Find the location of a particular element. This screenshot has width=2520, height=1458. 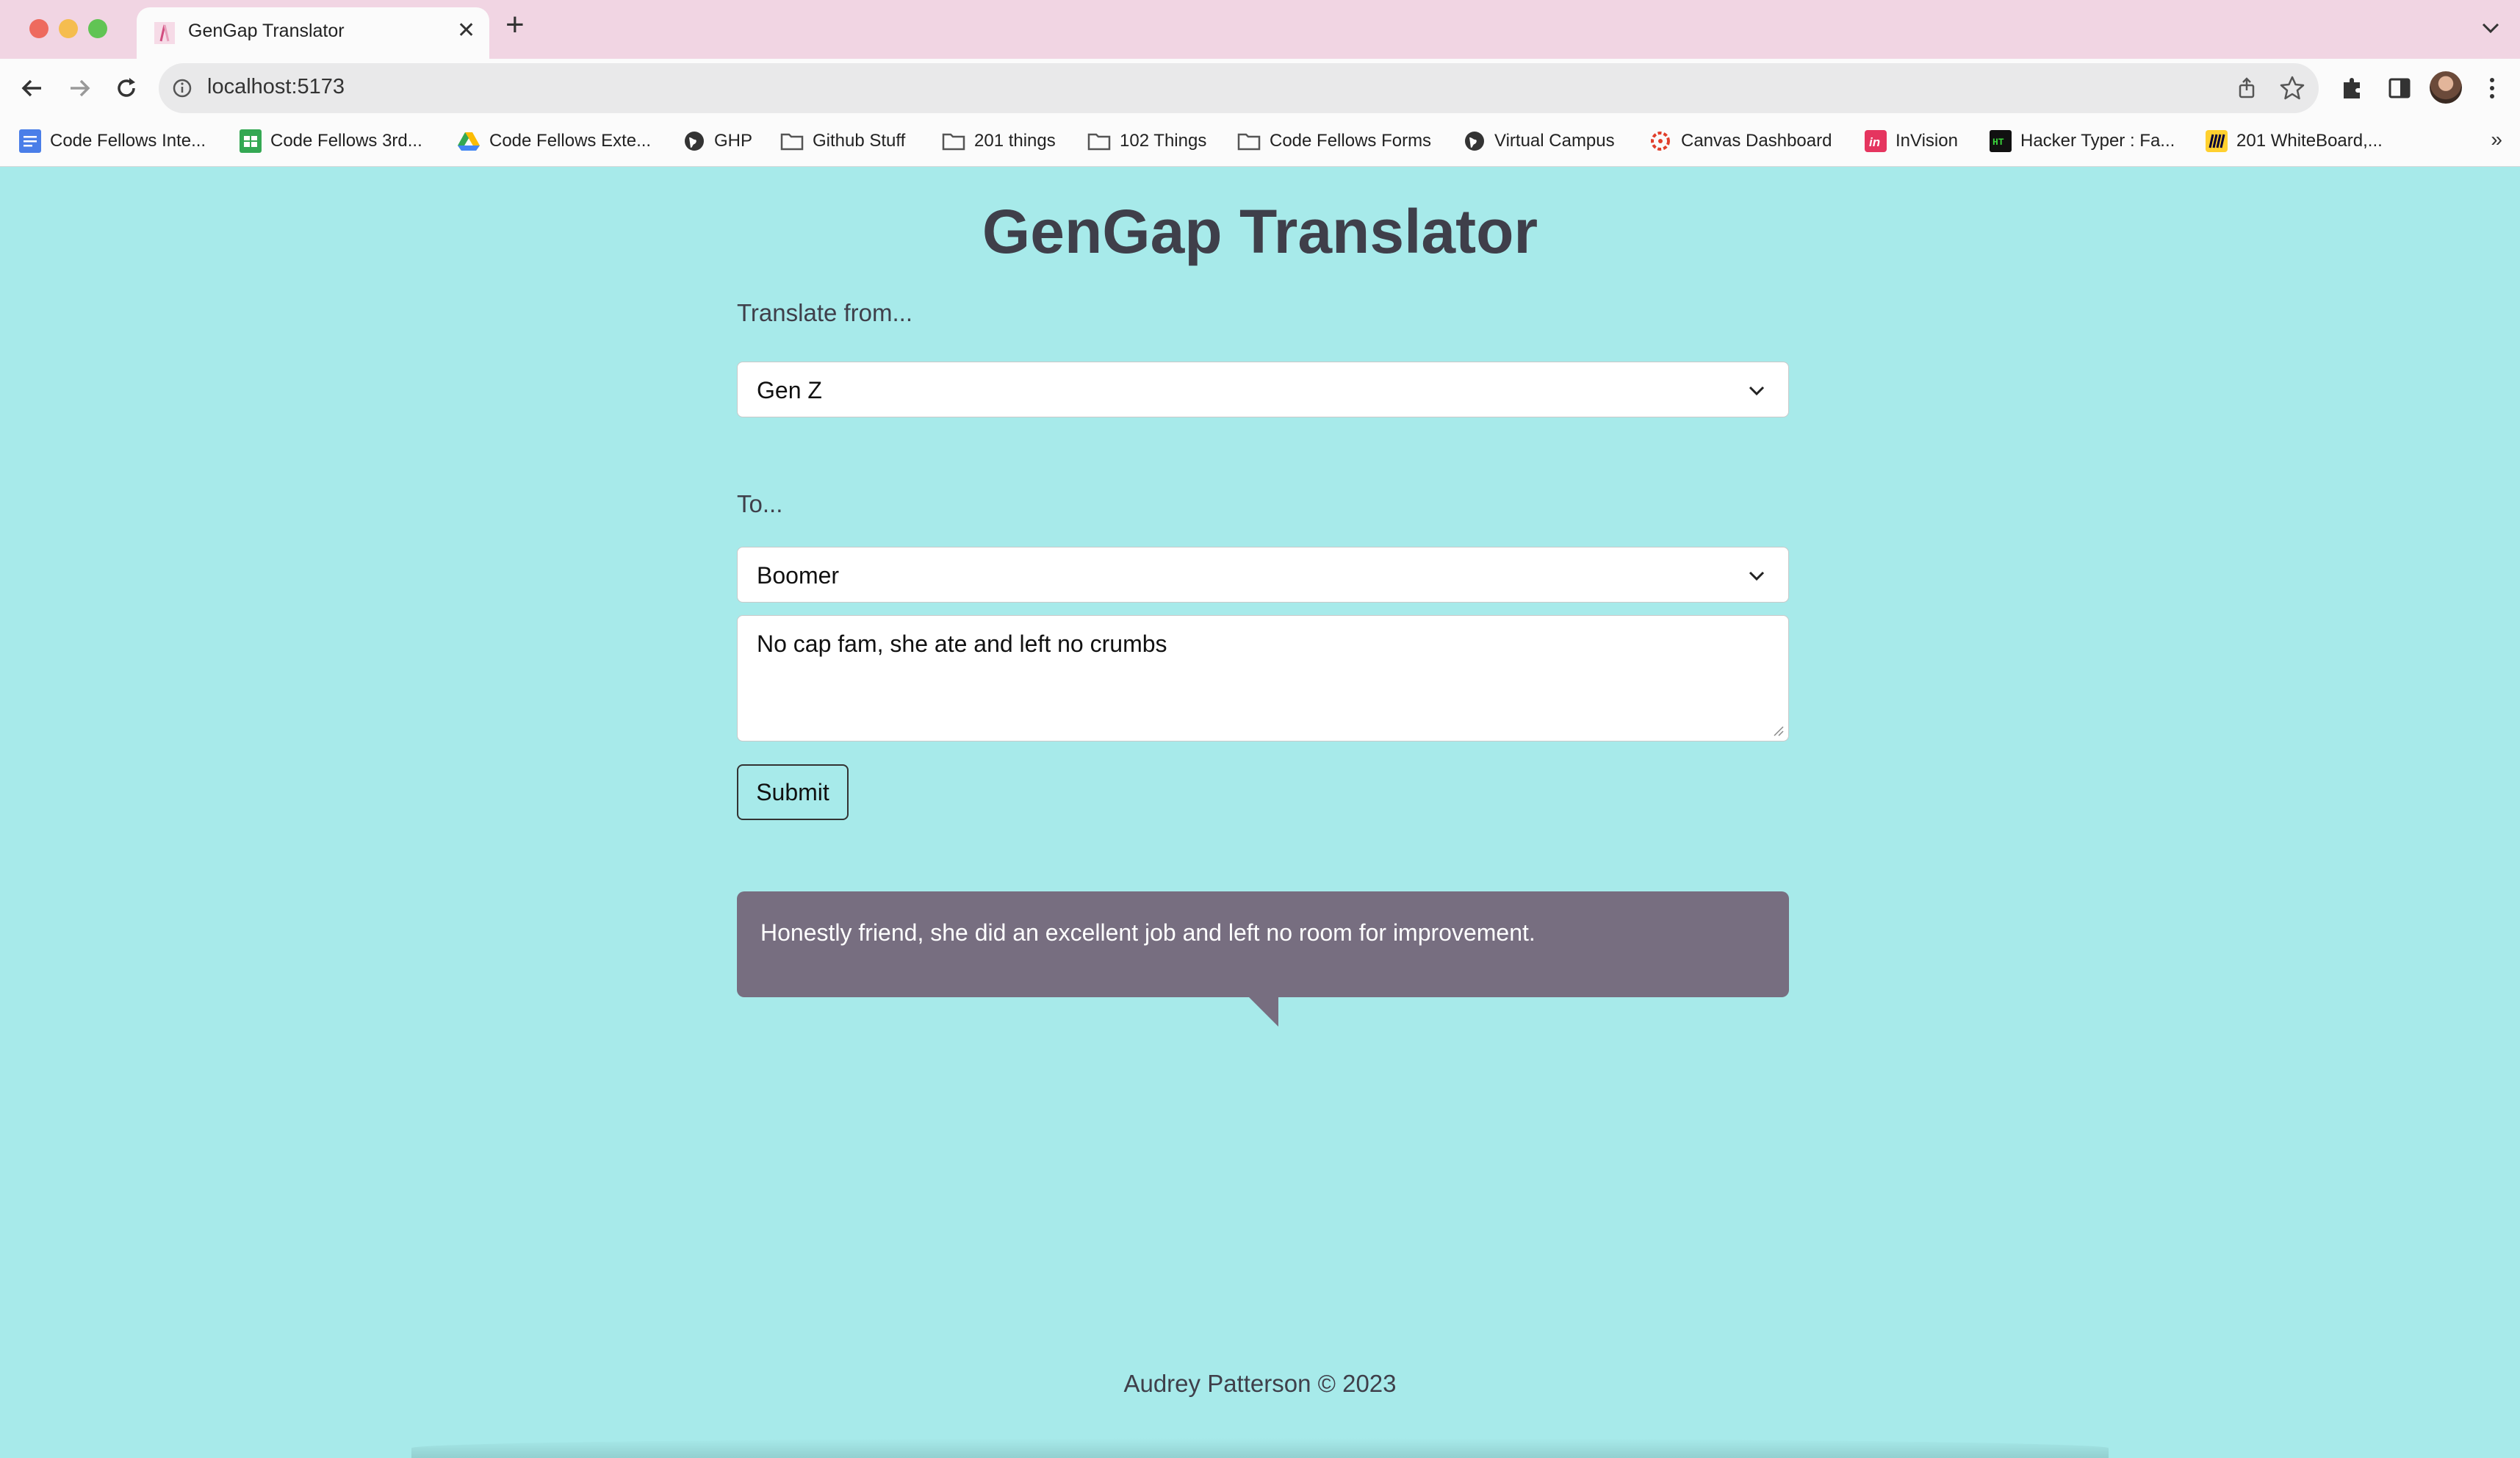

profile-avatar is located at coordinates (2446, 87).